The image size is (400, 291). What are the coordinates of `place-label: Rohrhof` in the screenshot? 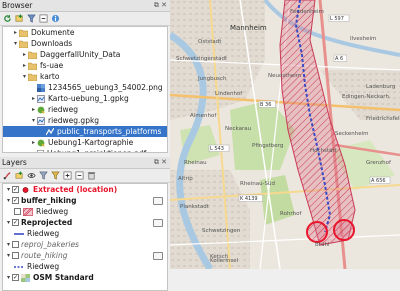 It's located at (291, 214).